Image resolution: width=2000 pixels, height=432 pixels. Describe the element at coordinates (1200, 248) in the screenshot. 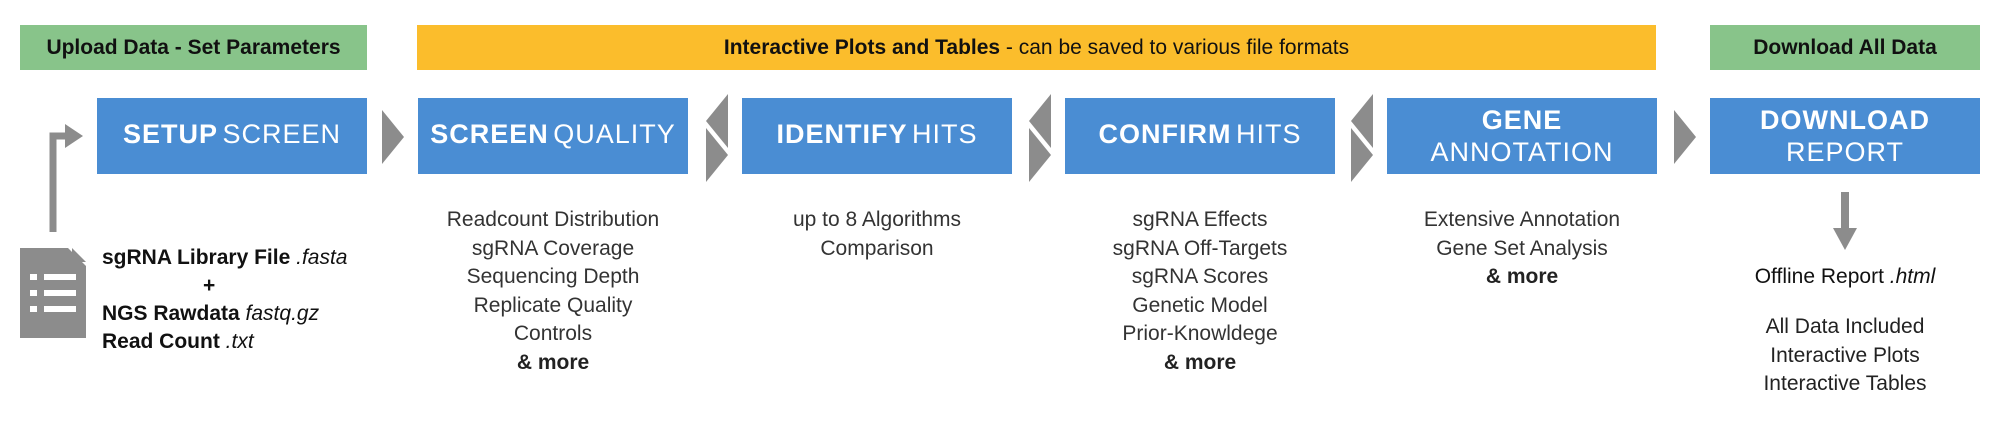

I see `list-item: sgRNA Off-Targets` at that location.